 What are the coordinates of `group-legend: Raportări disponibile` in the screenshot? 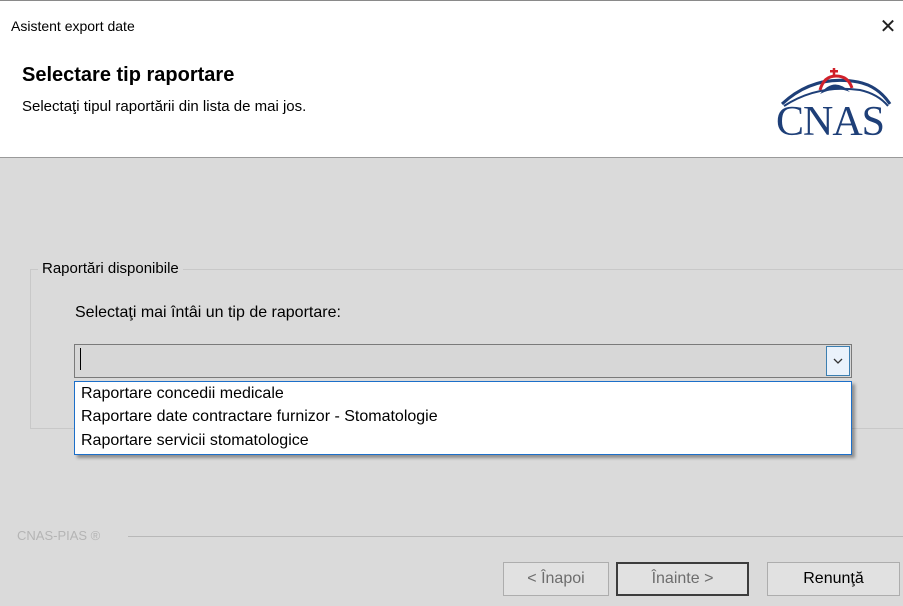 It's located at (110, 268).